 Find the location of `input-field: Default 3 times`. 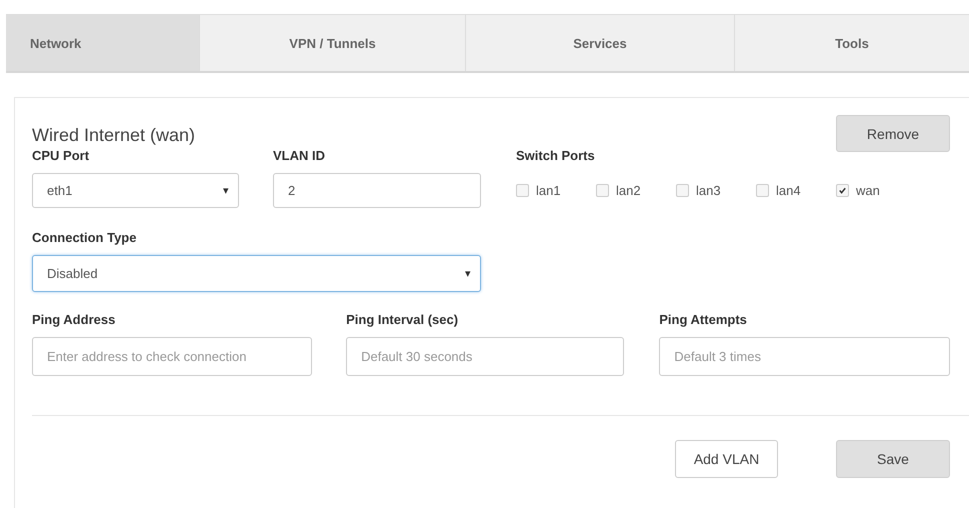

input-field: Default 3 times is located at coordinates (804, 356).